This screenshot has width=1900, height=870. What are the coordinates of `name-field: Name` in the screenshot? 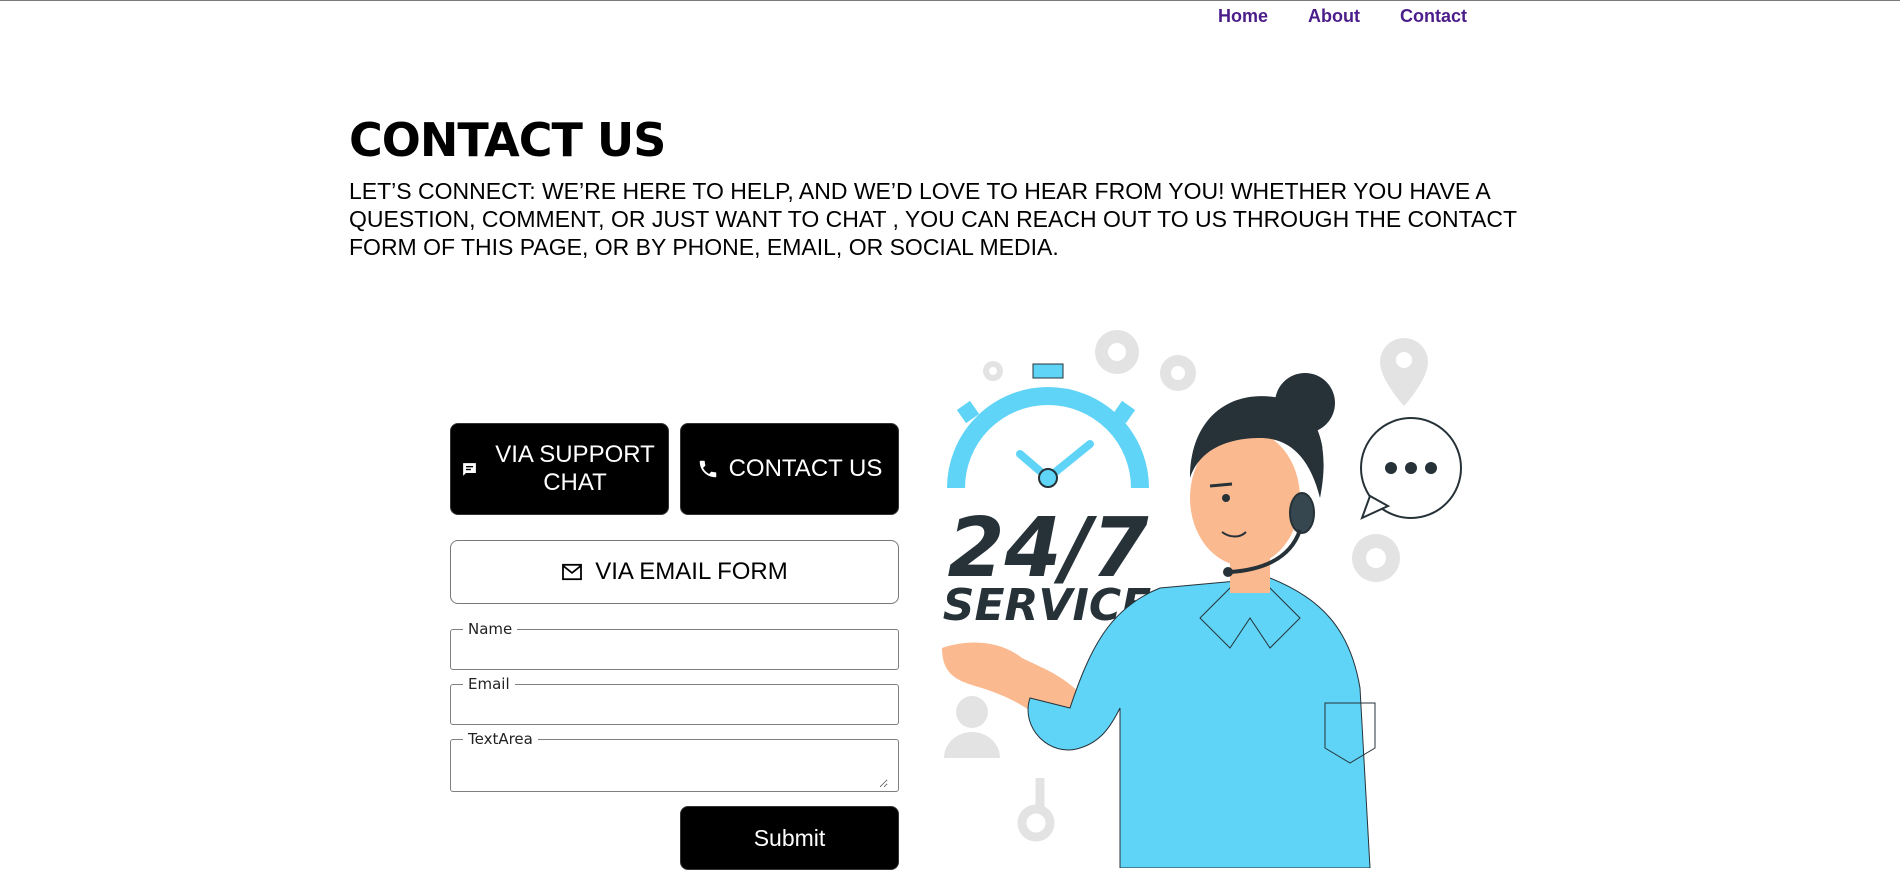 It's located at (674, 646).